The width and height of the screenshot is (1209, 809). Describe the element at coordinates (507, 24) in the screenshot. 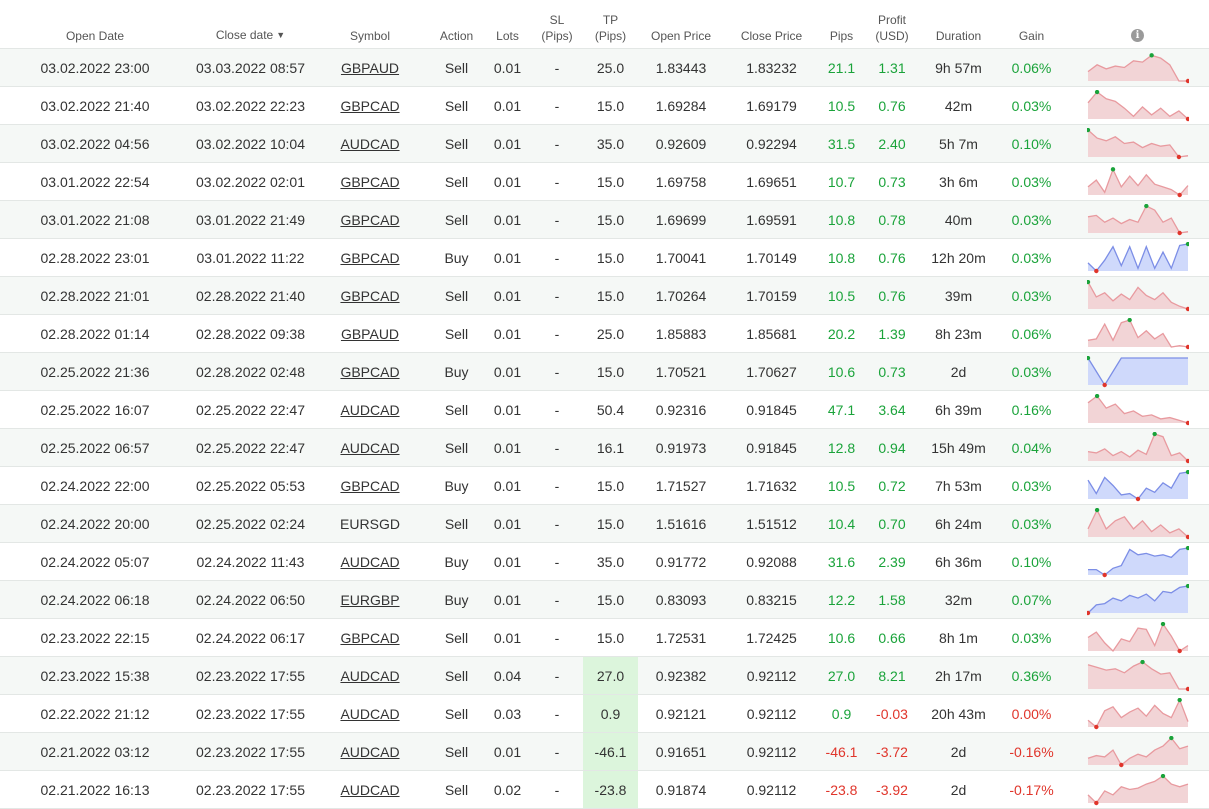

I see `col-lots: Lots` at that location.